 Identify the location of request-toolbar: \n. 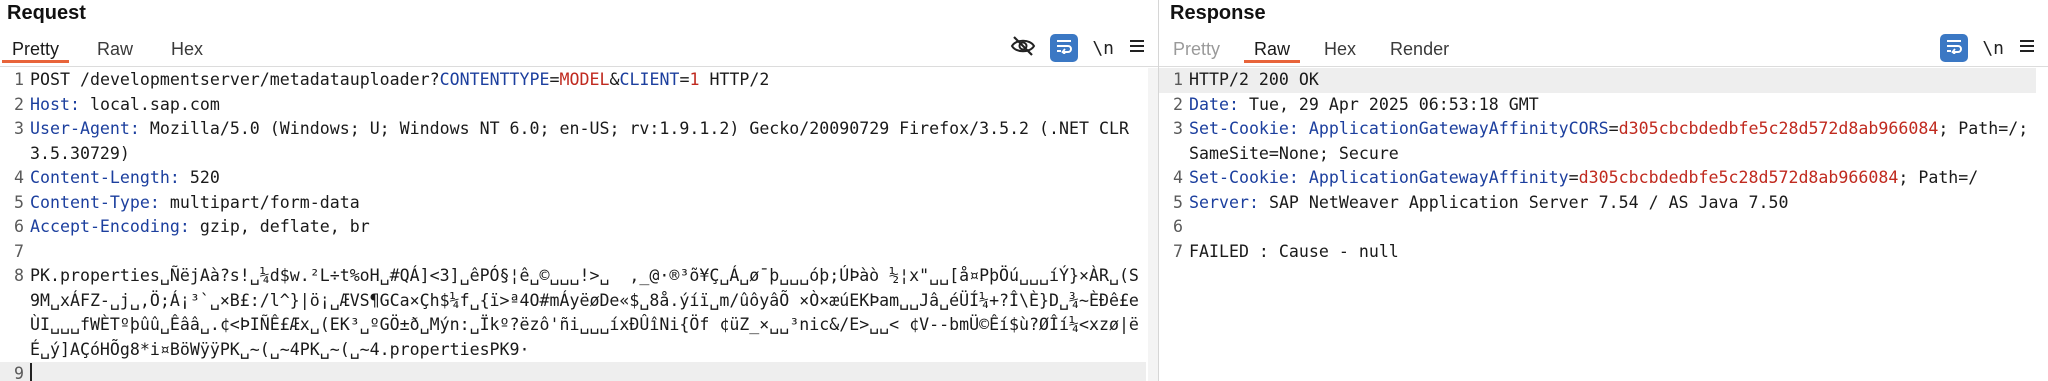
(1071, 48).